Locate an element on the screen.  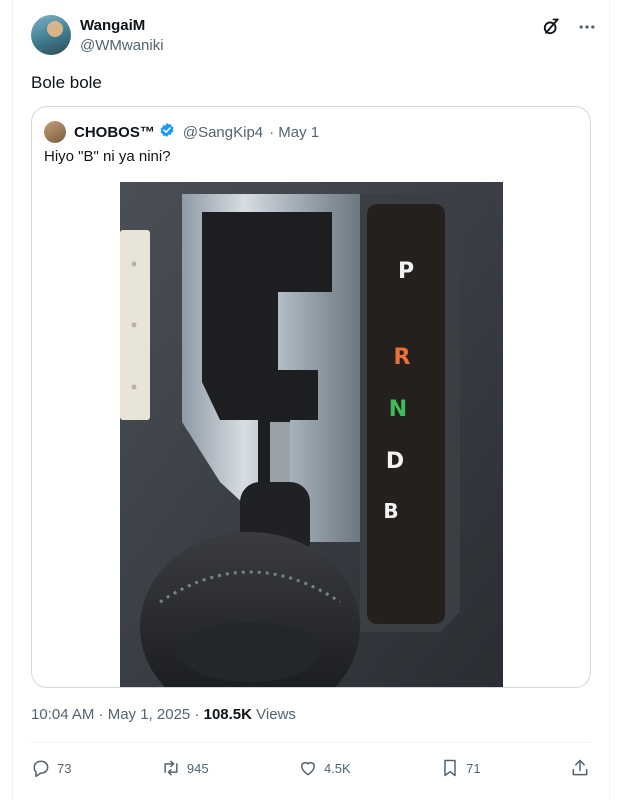
tweet-meta: 10:04 AM · May 1, 2025 · 108.5K Views is located at coordinates (163, 714).